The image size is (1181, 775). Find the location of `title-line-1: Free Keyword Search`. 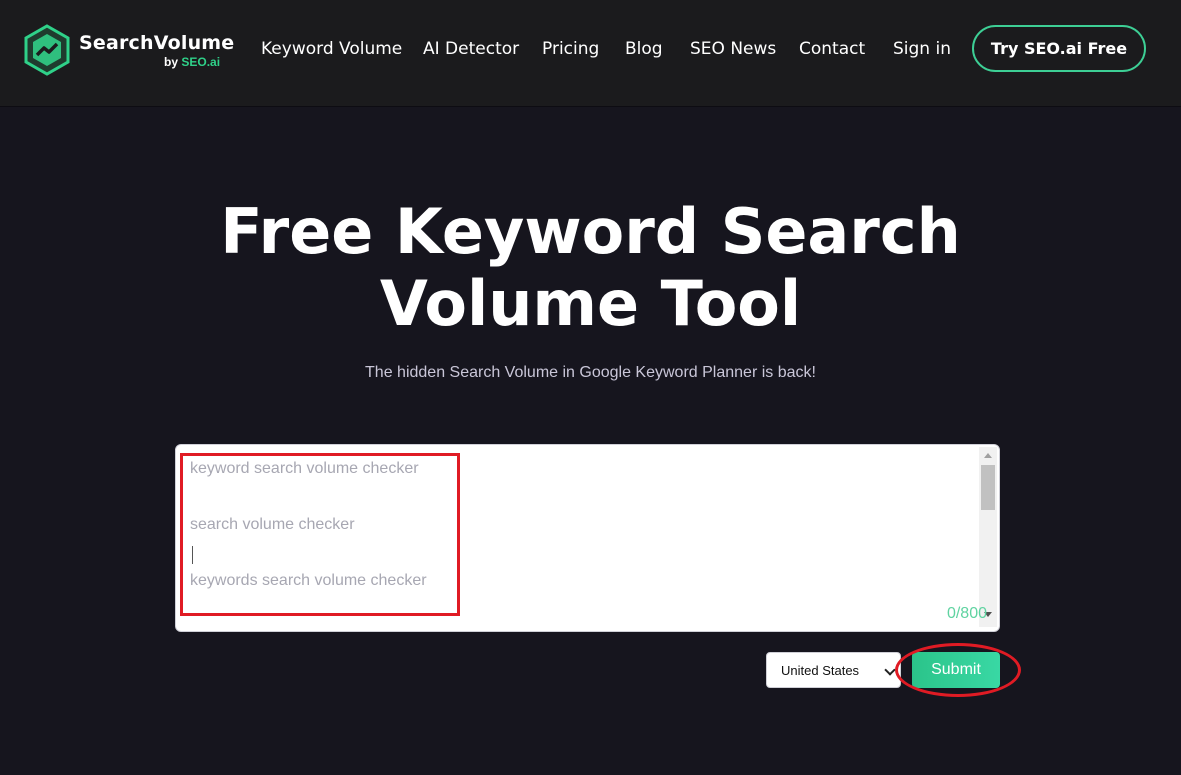

title-line-1: Free Keyword Search is located at coordinates (590, 231).